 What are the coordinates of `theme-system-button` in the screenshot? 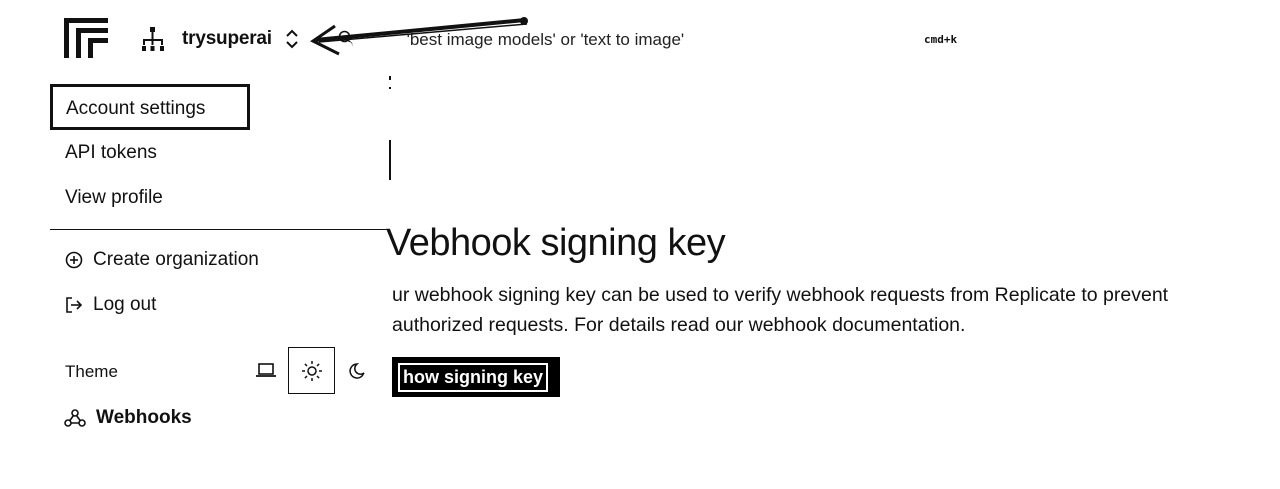 It's located at (266, 370).